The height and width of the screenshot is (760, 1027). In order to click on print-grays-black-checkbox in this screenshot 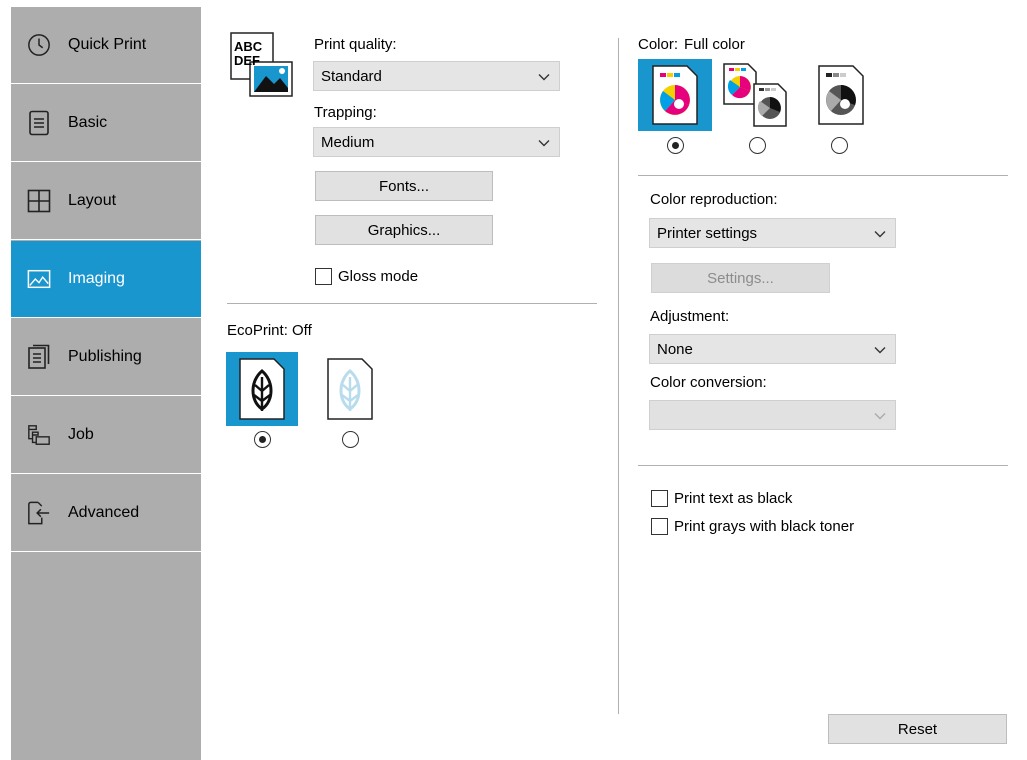, I will do `click(659, 526)`.